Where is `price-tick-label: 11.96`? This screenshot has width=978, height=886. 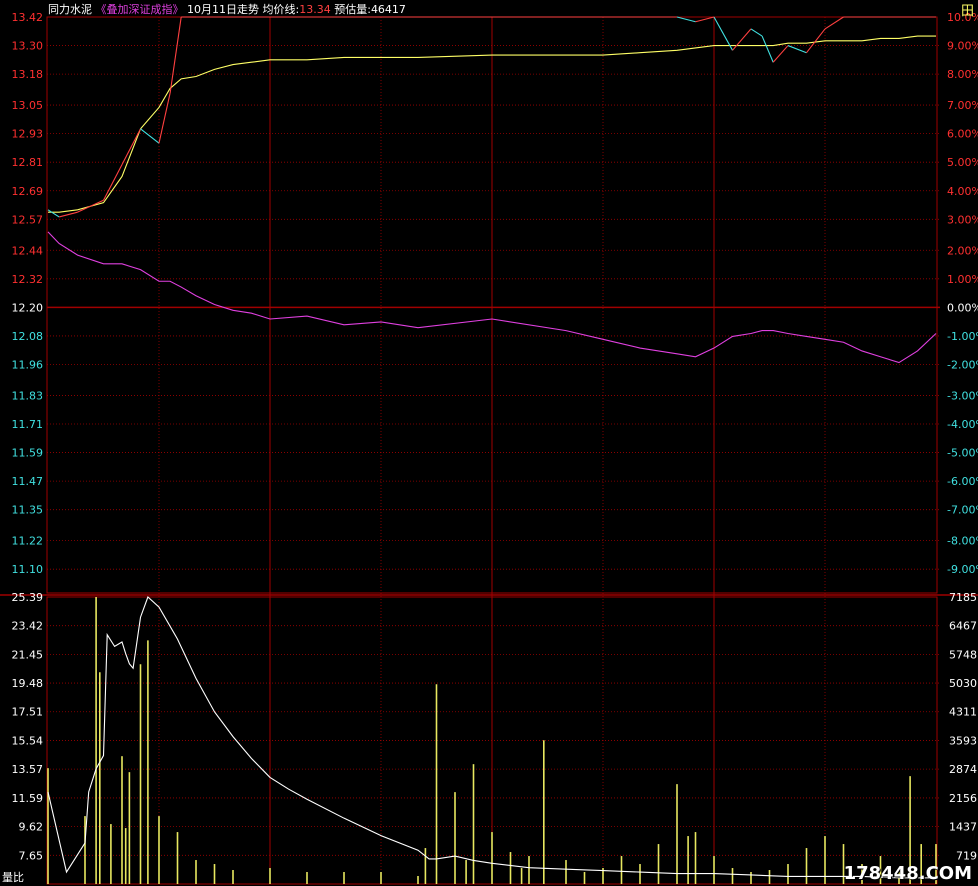 price-tick-label: 11.96 is located at coordinates (28, 365).